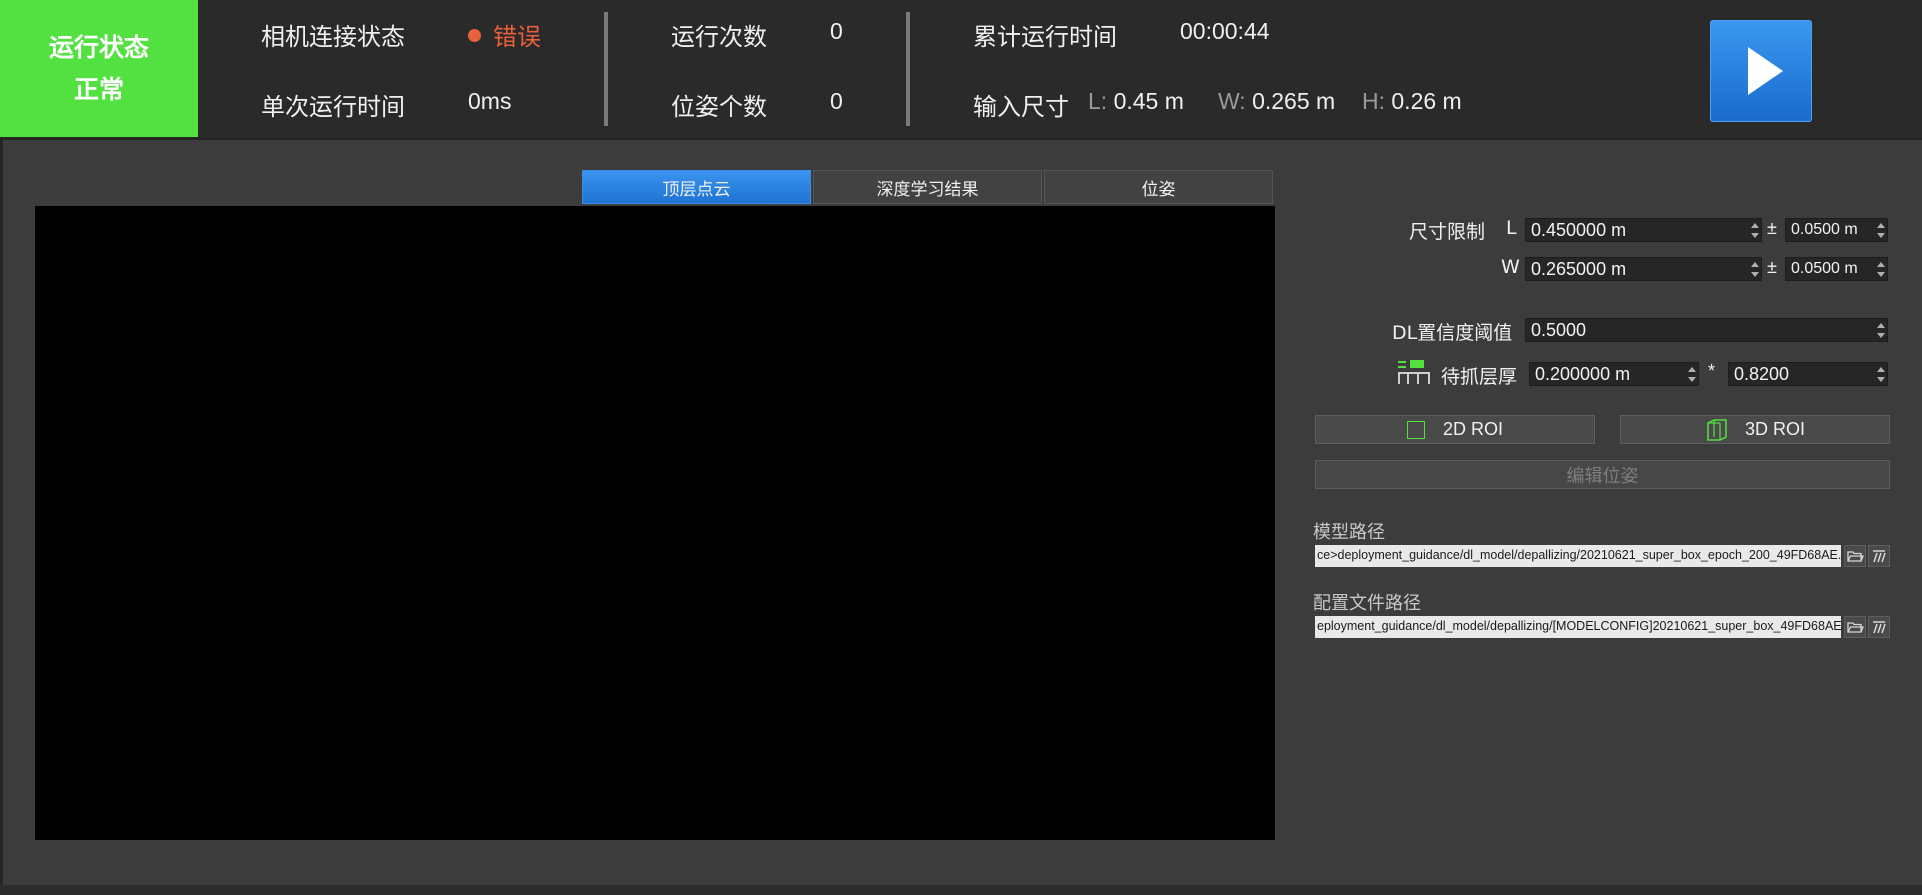  I want to click on single-run-time-label: 单次运行时间, so click(333, 107).